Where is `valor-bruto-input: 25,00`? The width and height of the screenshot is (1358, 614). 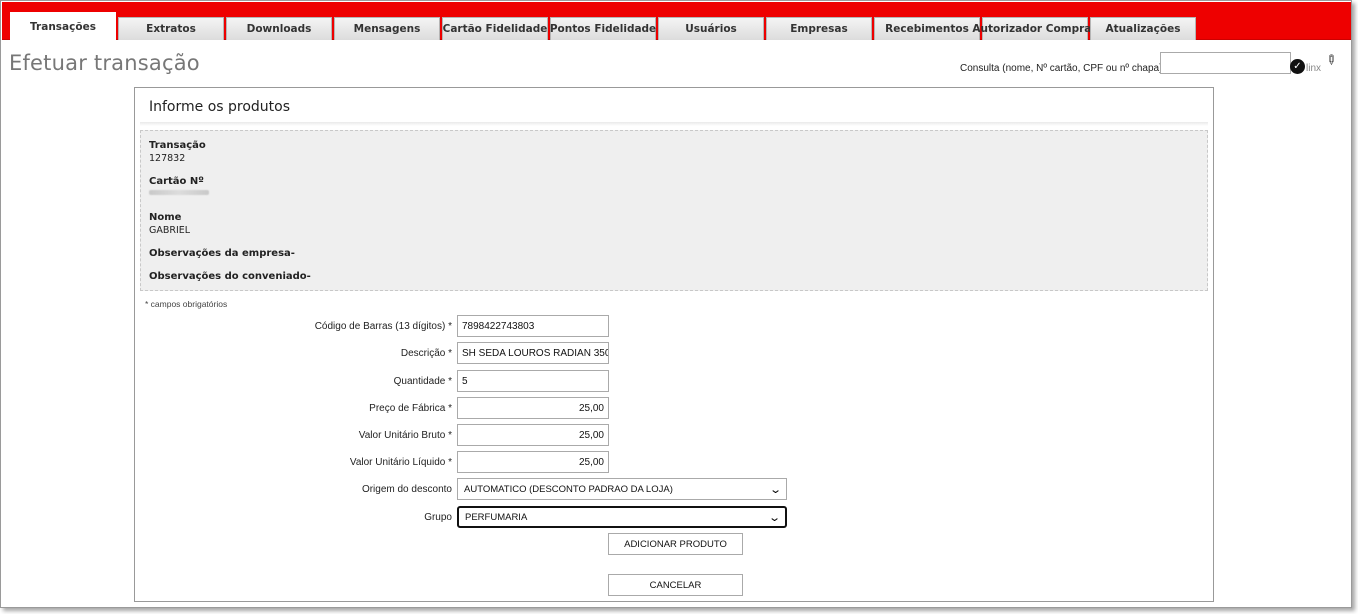
valor-bruto-input: 25,00 is located at coordinates (533, 435).